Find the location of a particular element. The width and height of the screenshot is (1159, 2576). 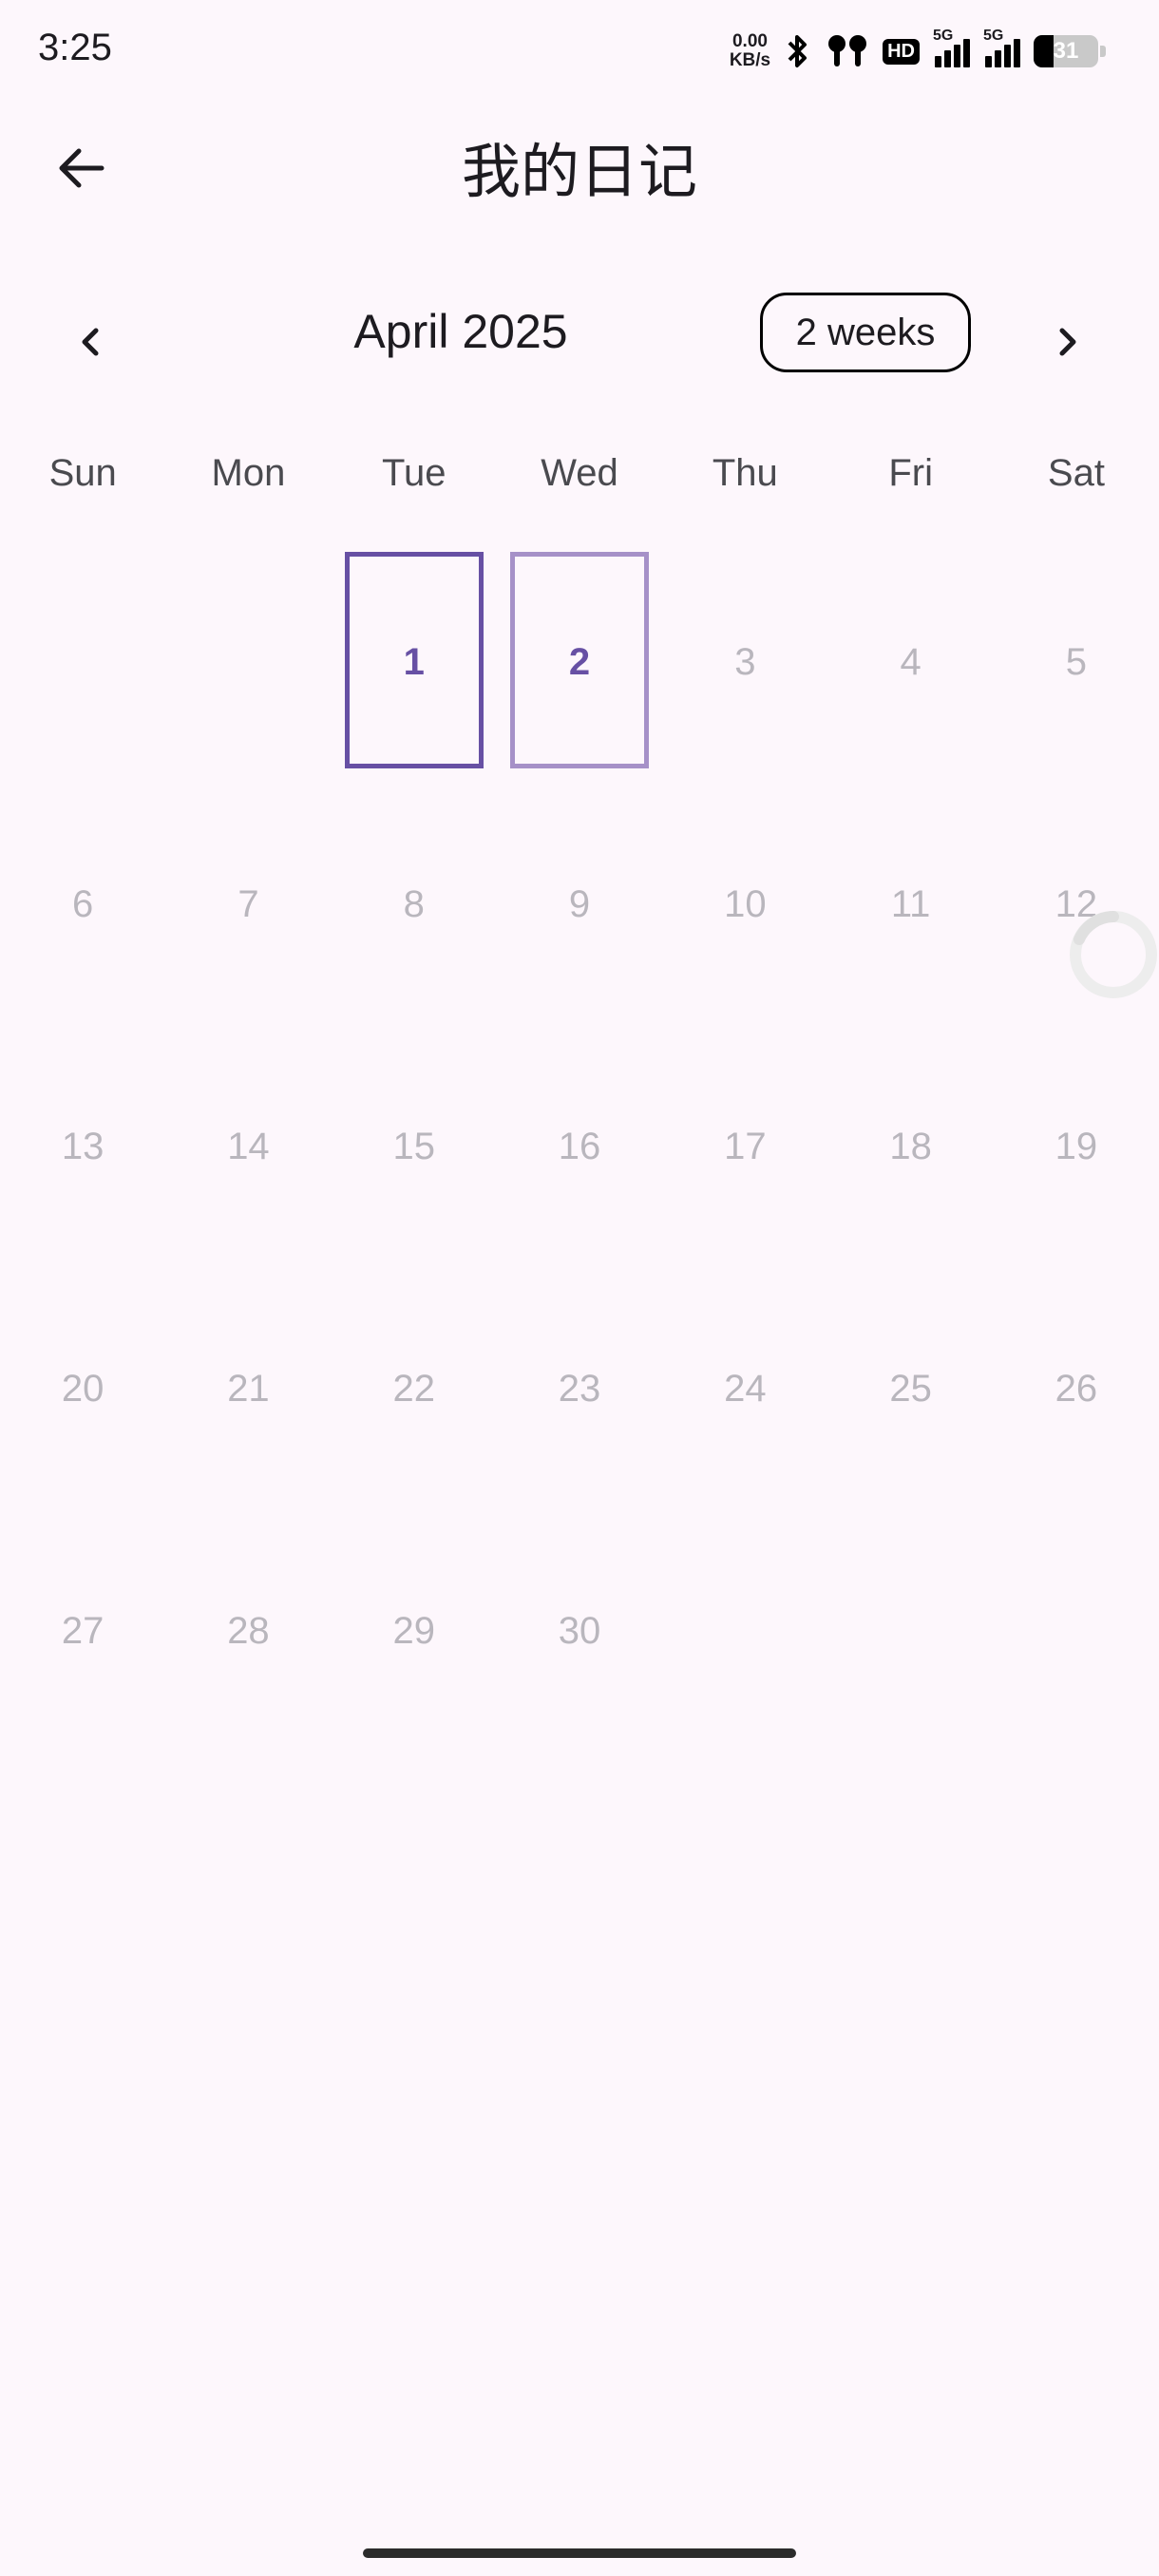

day-cell-3: 3 is located at coordinates (744, 662).